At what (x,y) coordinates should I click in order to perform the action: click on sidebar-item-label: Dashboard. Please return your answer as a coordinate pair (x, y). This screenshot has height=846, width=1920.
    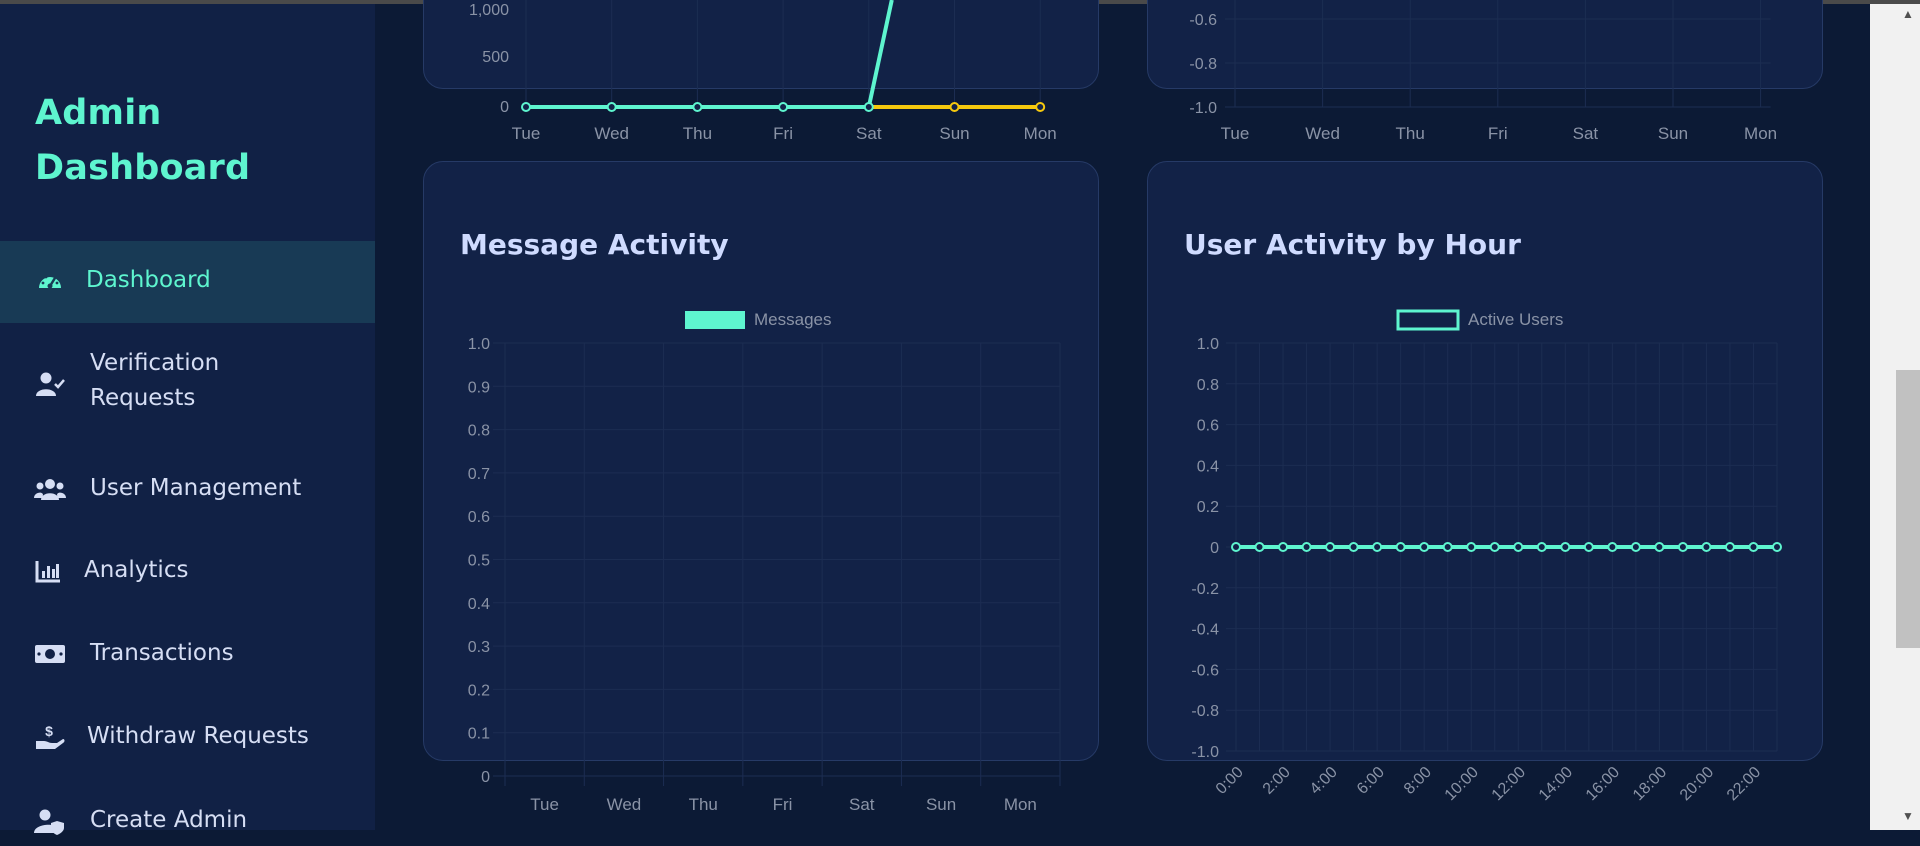
    Looking at the image, I should click on (148, 280).